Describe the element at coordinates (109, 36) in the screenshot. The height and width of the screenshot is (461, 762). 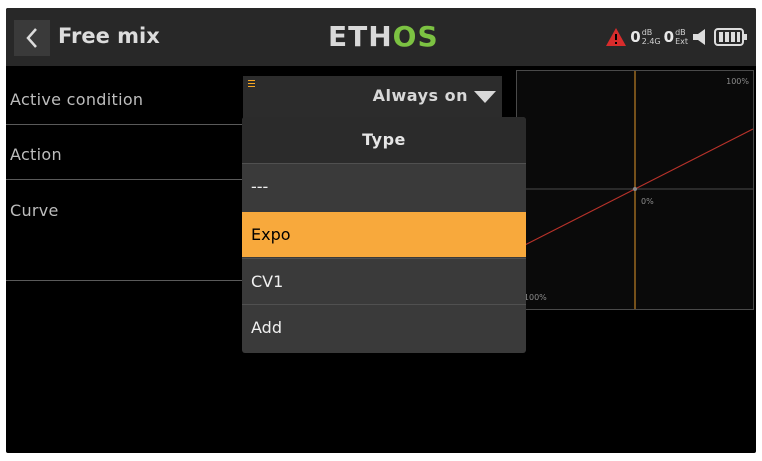
I see `page-title: Free mix` at that location.